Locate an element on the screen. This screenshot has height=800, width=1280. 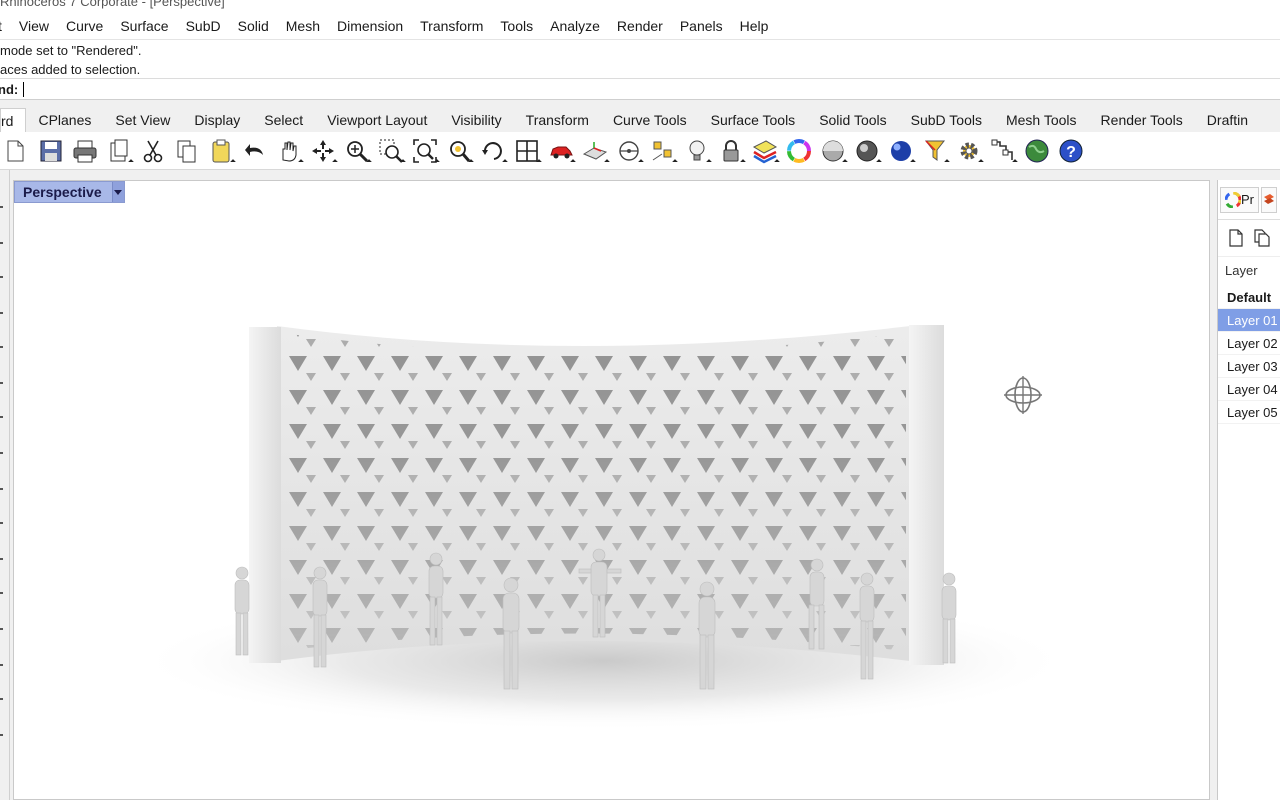
tab-rd: rd is located at coordinates (13, 120).